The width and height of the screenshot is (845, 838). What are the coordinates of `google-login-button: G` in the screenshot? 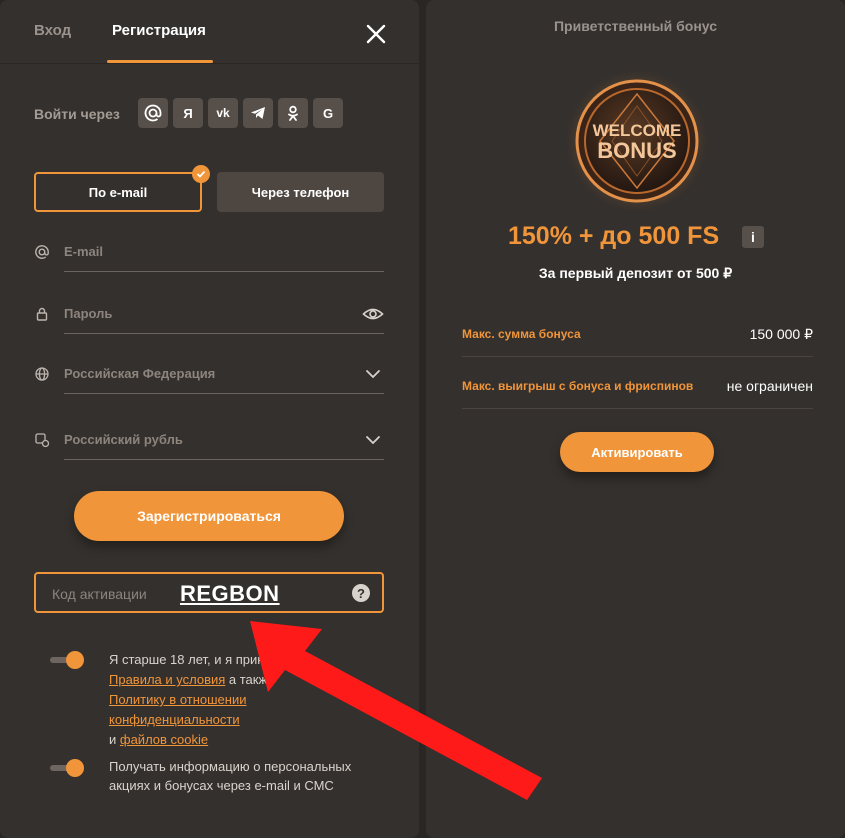 It's located at (328, 113).